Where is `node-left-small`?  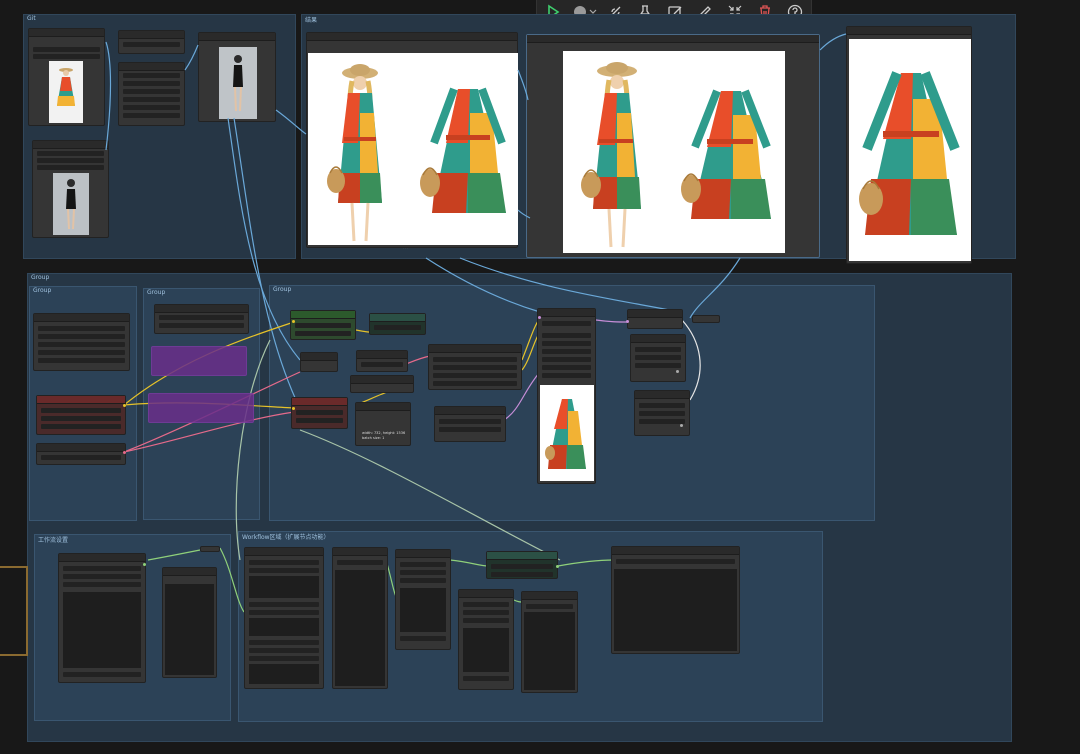 node-left-small is located at coordinates (81, 454).